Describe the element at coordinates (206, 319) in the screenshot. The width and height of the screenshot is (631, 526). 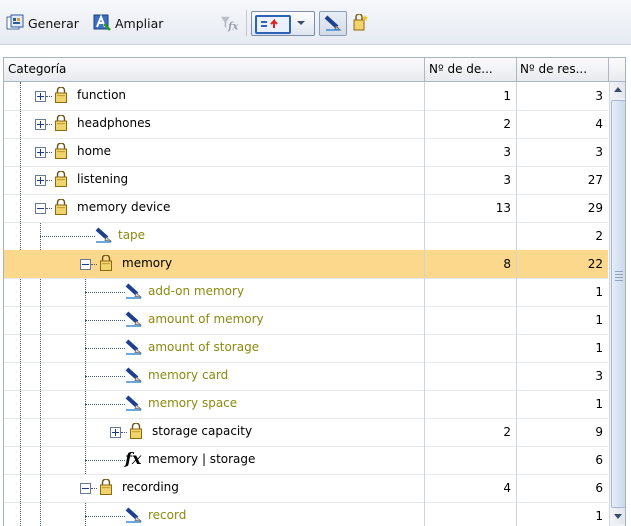
I see `row-label: amount of memory` at that location.